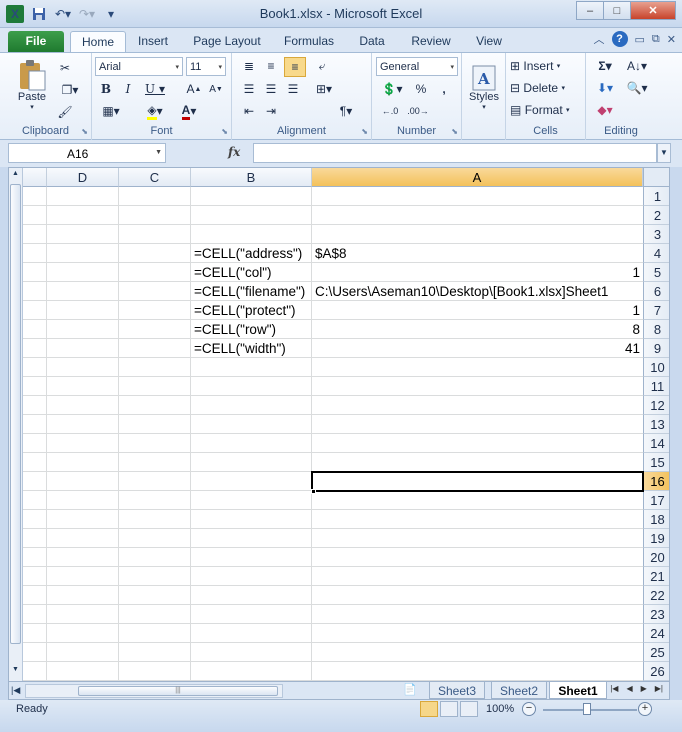 This screenshot has width=682, height=732. I want to click on scroll-down-icon: ▼, so click(15, 672).